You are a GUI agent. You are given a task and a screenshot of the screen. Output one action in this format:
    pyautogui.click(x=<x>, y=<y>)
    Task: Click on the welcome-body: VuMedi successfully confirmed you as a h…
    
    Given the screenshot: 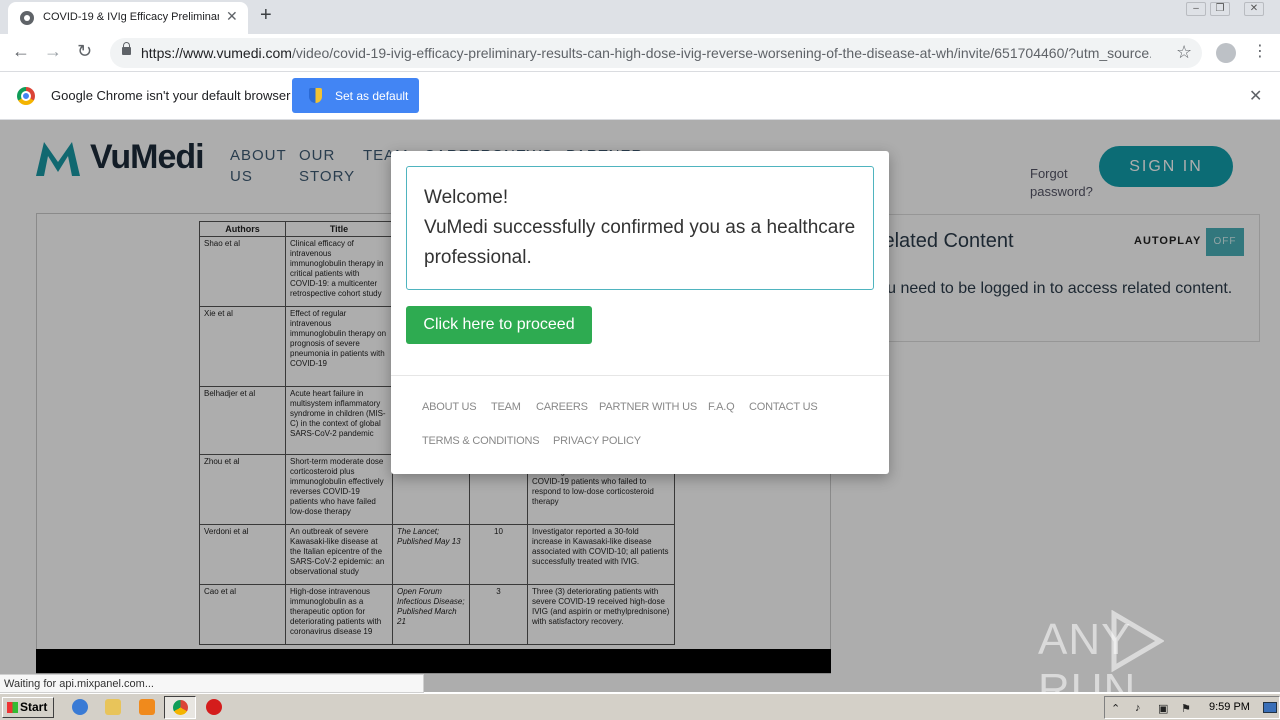 What is the action you would take?
    pyautogui.click(x=640, y=242)
    